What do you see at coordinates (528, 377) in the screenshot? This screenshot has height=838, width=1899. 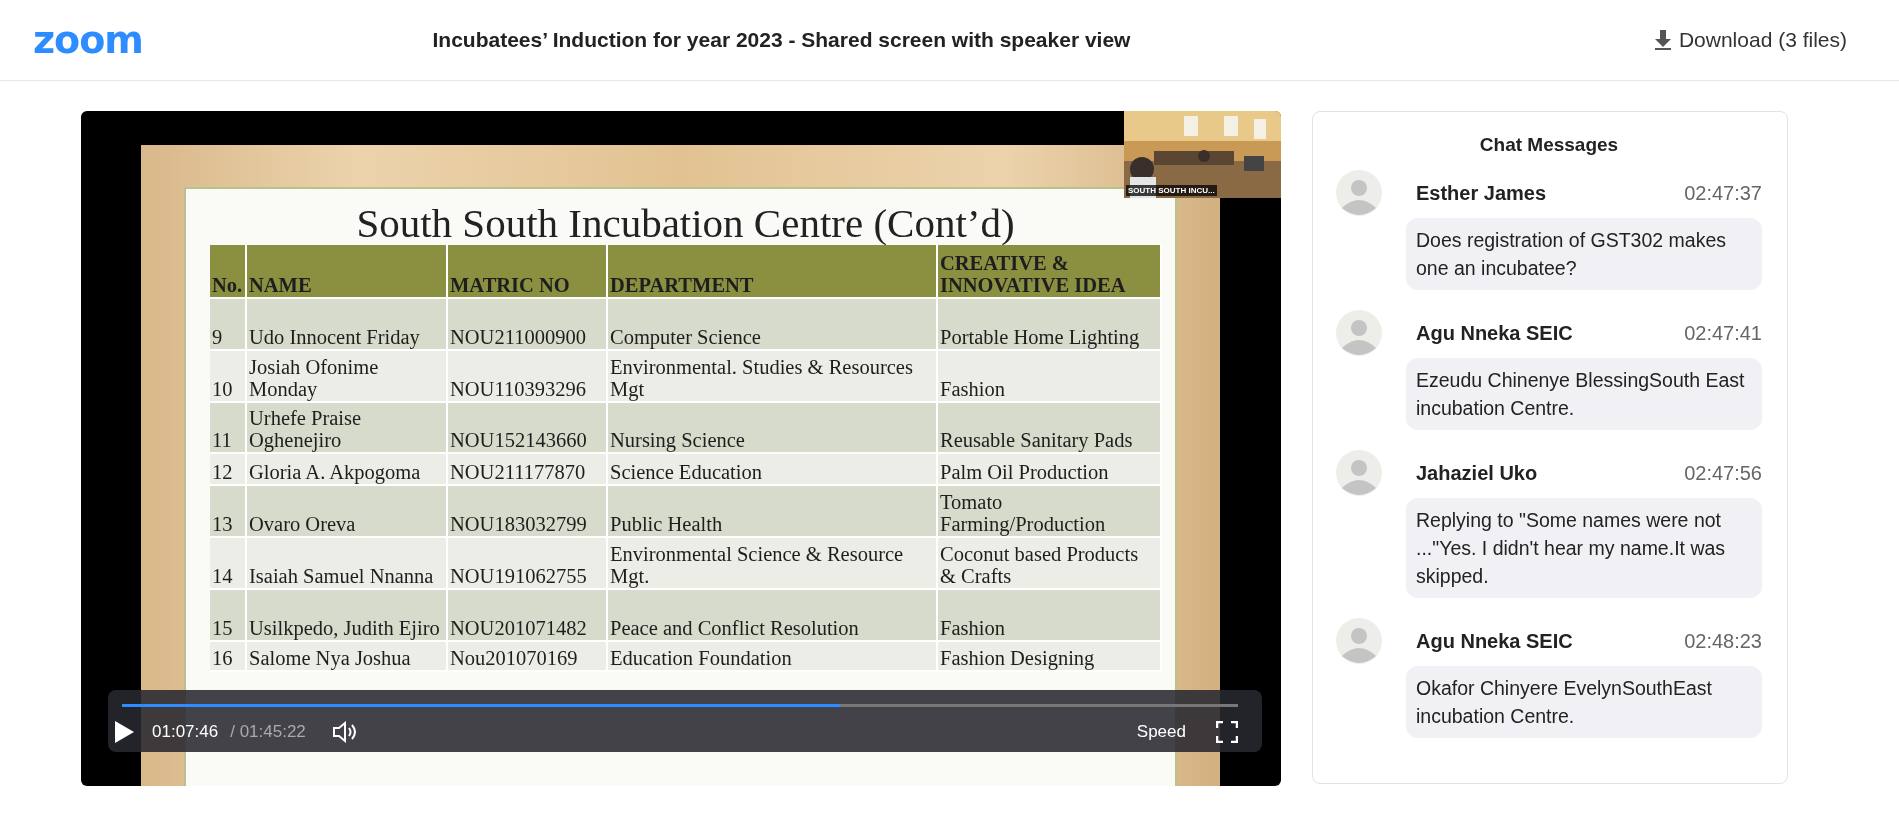 I see `table-cell: NOU110393296` at bounding box center [528, 377].